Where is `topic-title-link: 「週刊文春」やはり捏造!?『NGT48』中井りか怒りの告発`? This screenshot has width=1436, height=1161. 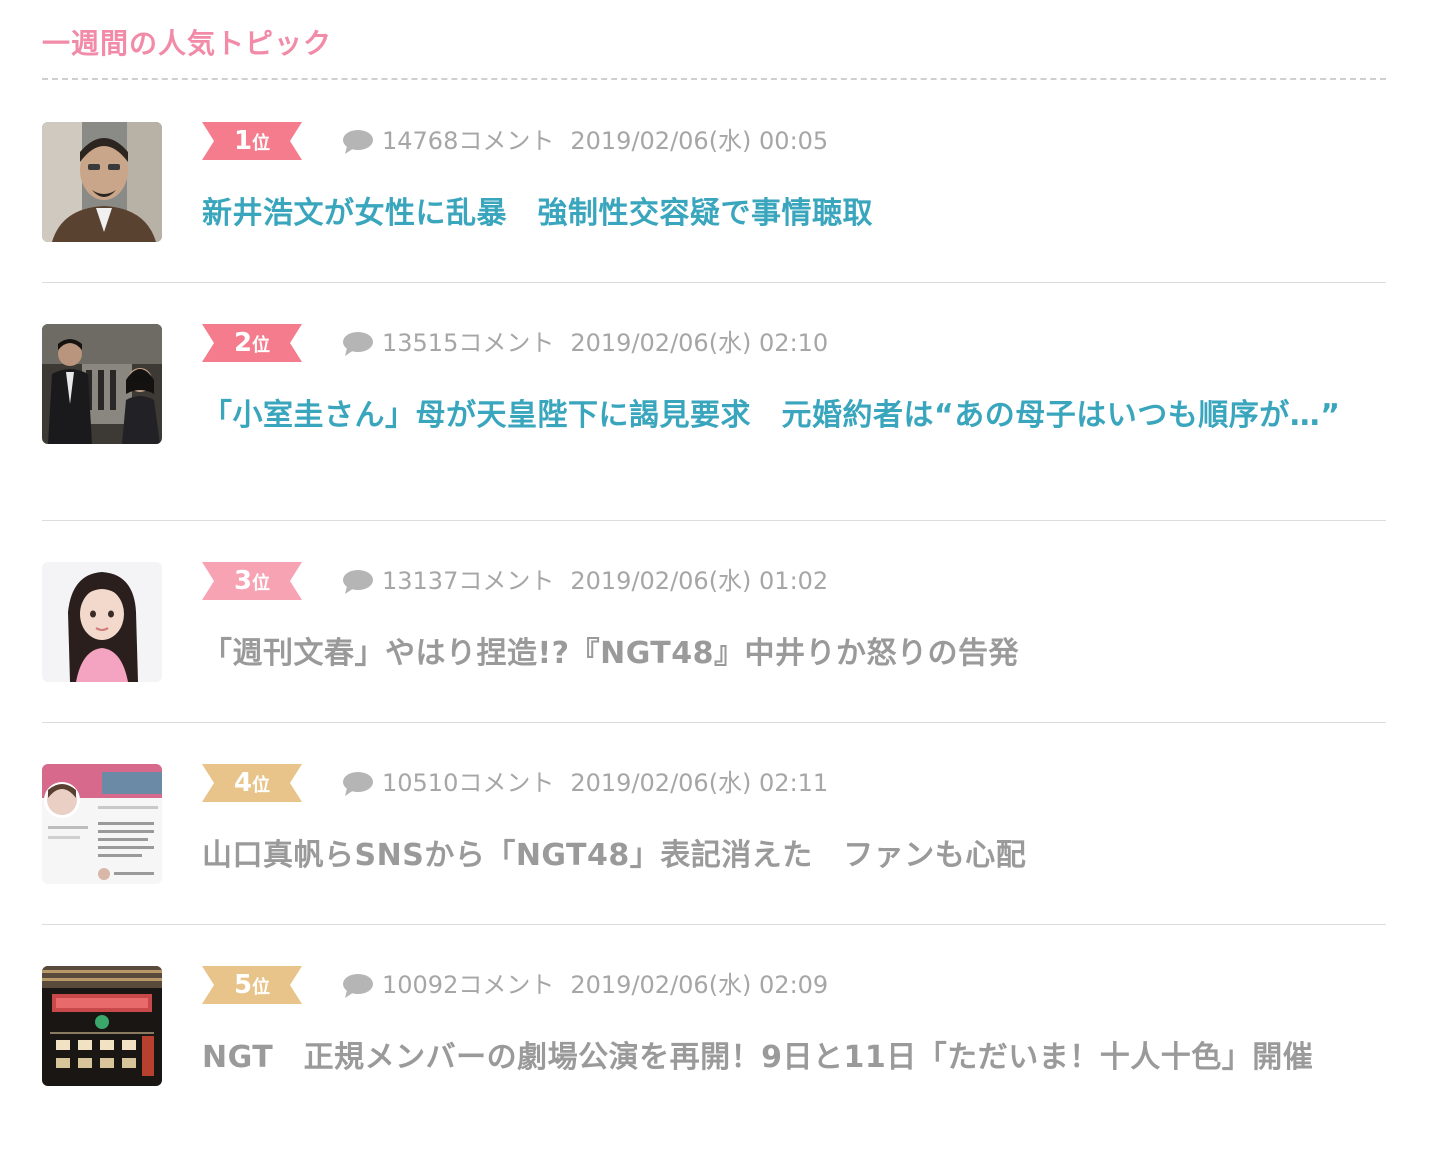 topic-title-link: 「週刊文春」やはり捏造!?『NGT48』中井りか怒りの告発 is located at coordinates (782, 654).